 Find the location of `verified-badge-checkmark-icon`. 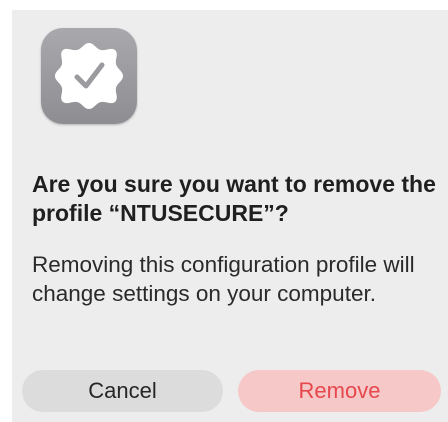

verified-badge-checkmark-icon is located at coordinates (89, 76).